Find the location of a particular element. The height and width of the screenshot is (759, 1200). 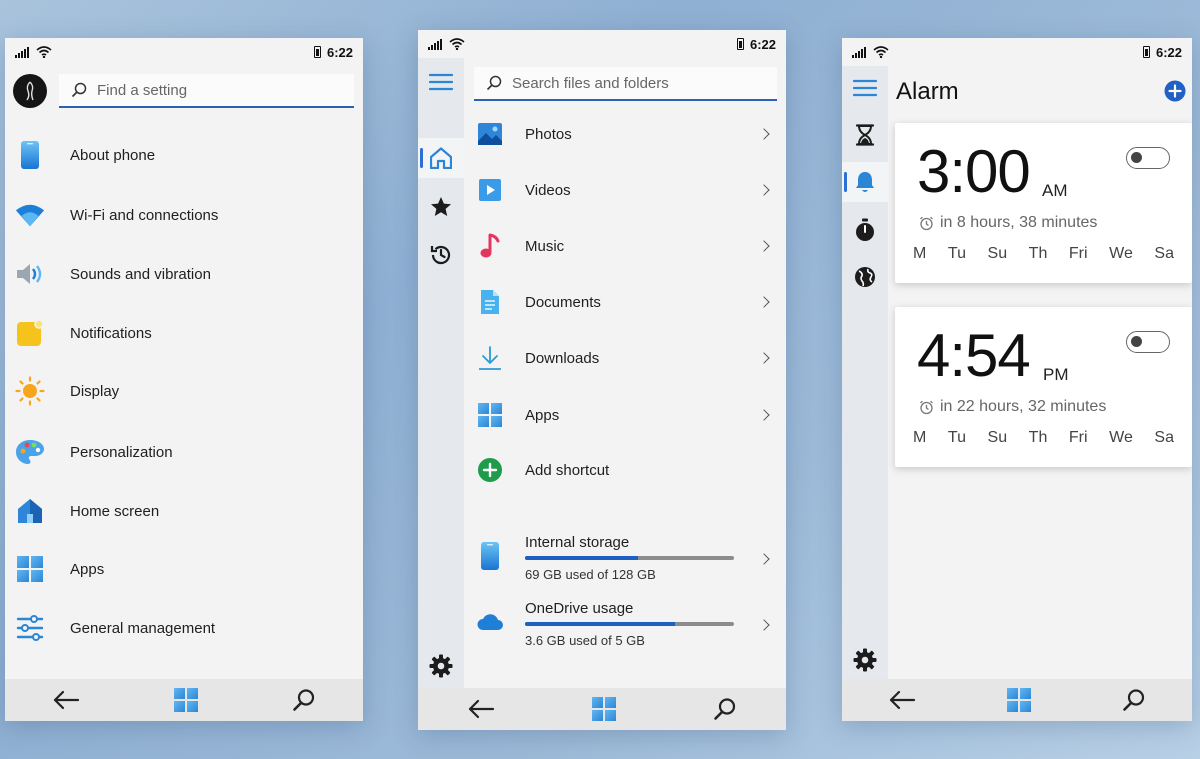

storage-used-text: 69 GB used of 128 GB is located at coordinates (590, 574).